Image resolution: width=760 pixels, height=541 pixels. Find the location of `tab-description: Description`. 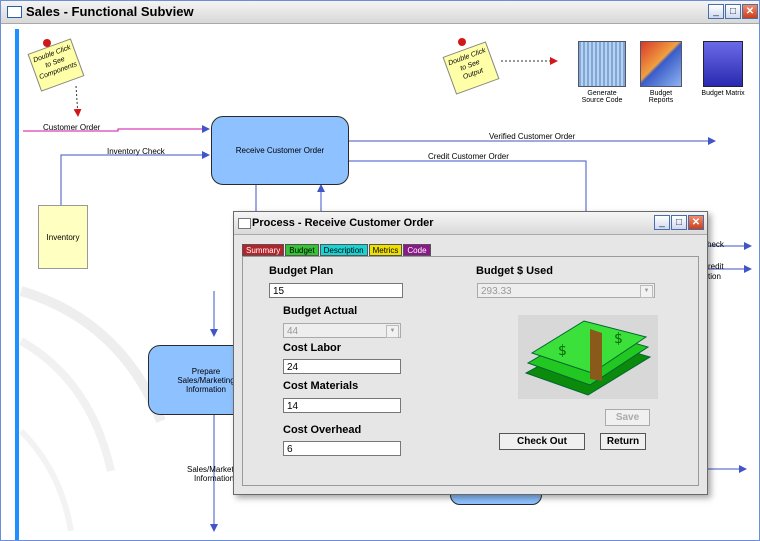

tab-description: Description is located at coordinates (343, 250).